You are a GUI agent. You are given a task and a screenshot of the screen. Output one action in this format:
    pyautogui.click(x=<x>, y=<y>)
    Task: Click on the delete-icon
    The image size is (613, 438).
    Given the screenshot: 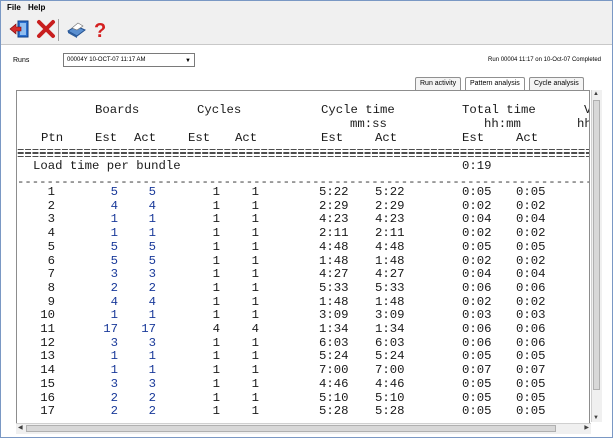 What is the action you would take?
    pyautogui.click(x=46, y=29)
    